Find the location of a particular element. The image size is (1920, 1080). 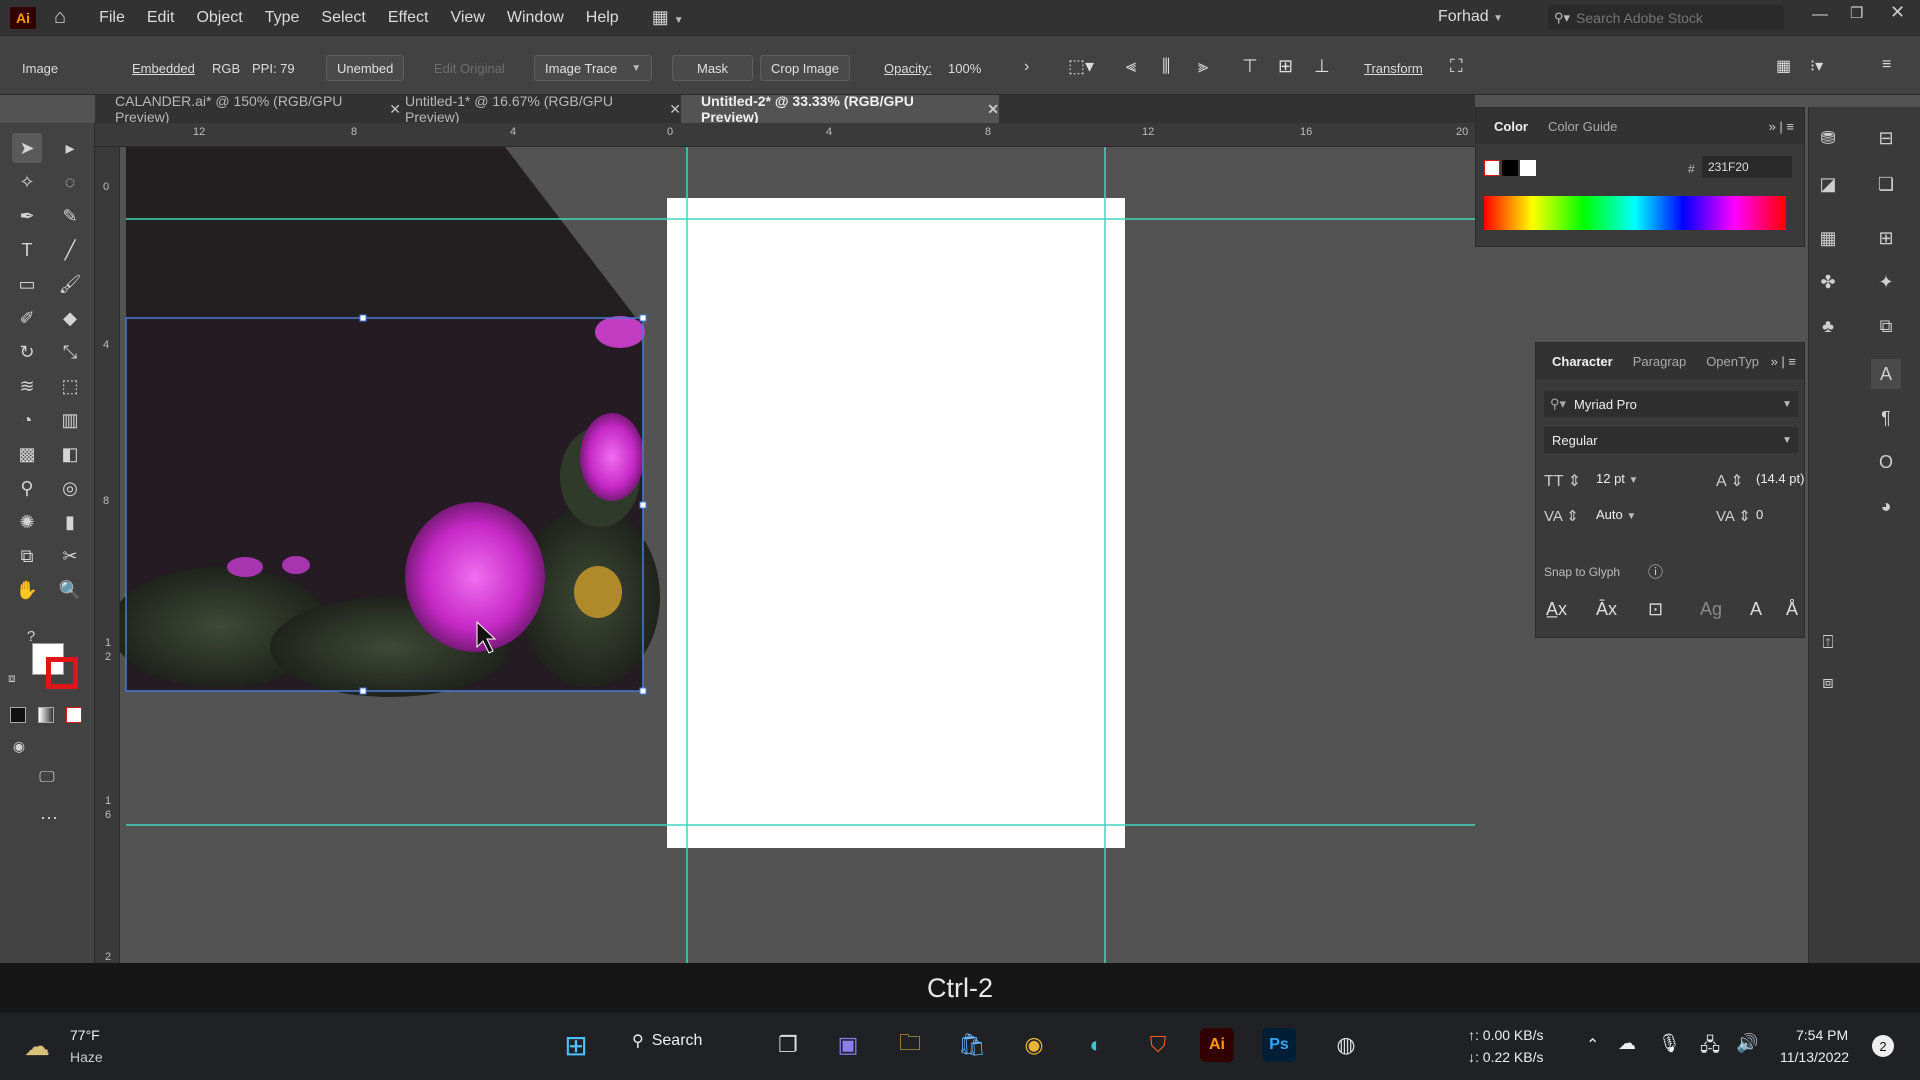

info-icon: ⓘ is located at coordinates (1655, 571).